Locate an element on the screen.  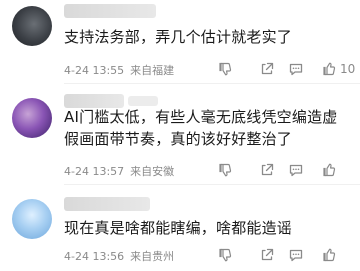
user-badge-blurred is located at coordinates (143, 101).